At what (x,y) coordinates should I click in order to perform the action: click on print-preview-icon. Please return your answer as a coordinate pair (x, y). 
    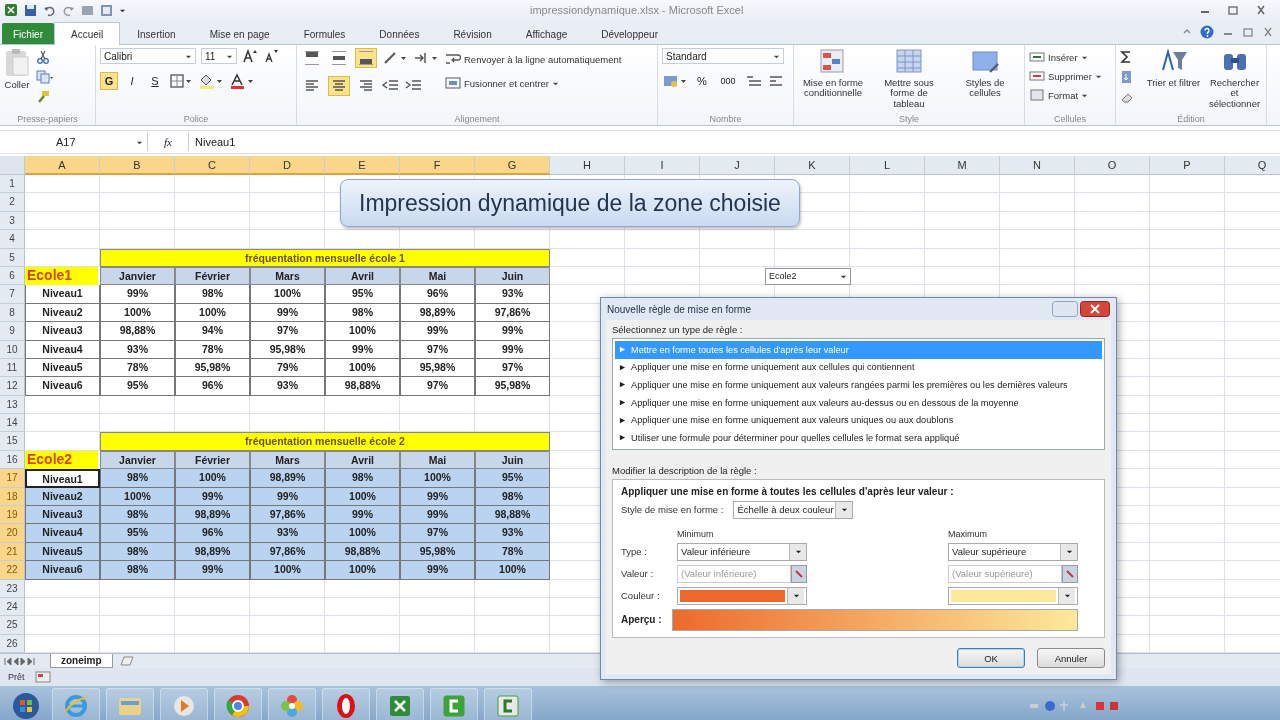
    Looking at the image, I should click on (87, 10).